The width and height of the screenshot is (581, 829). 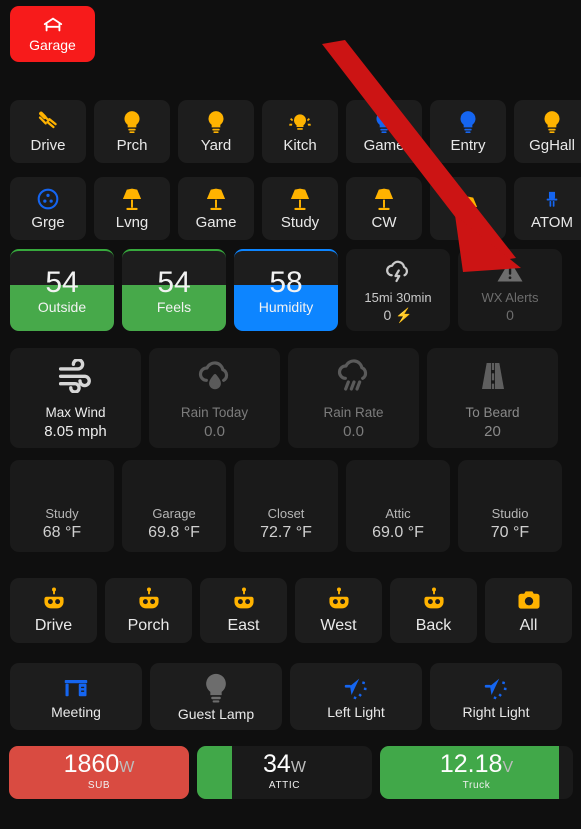 I want to click on light-button-cw: CW, so click(x=384, y=208).